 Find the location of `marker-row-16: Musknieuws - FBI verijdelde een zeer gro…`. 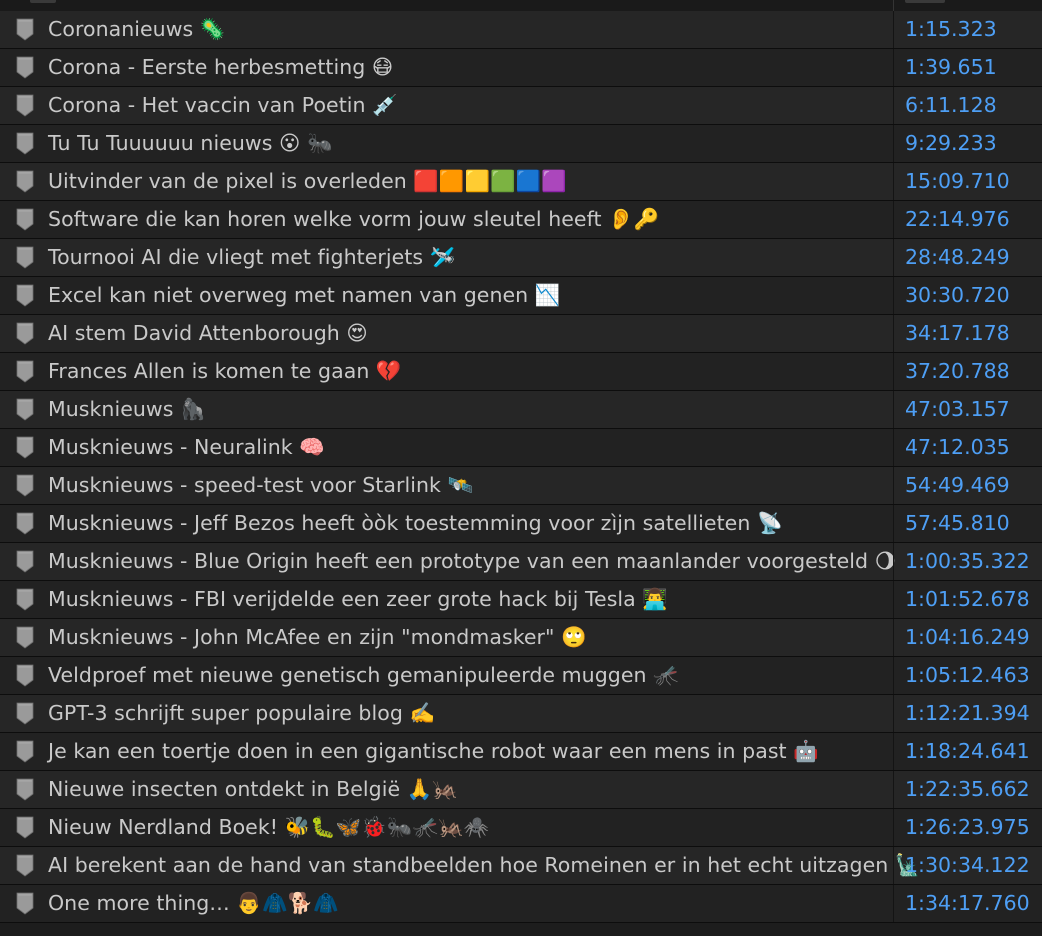

marker-row-16: Musknieuws - FBI verijdelde een zeer gro… is located at coordinates (521, 600).